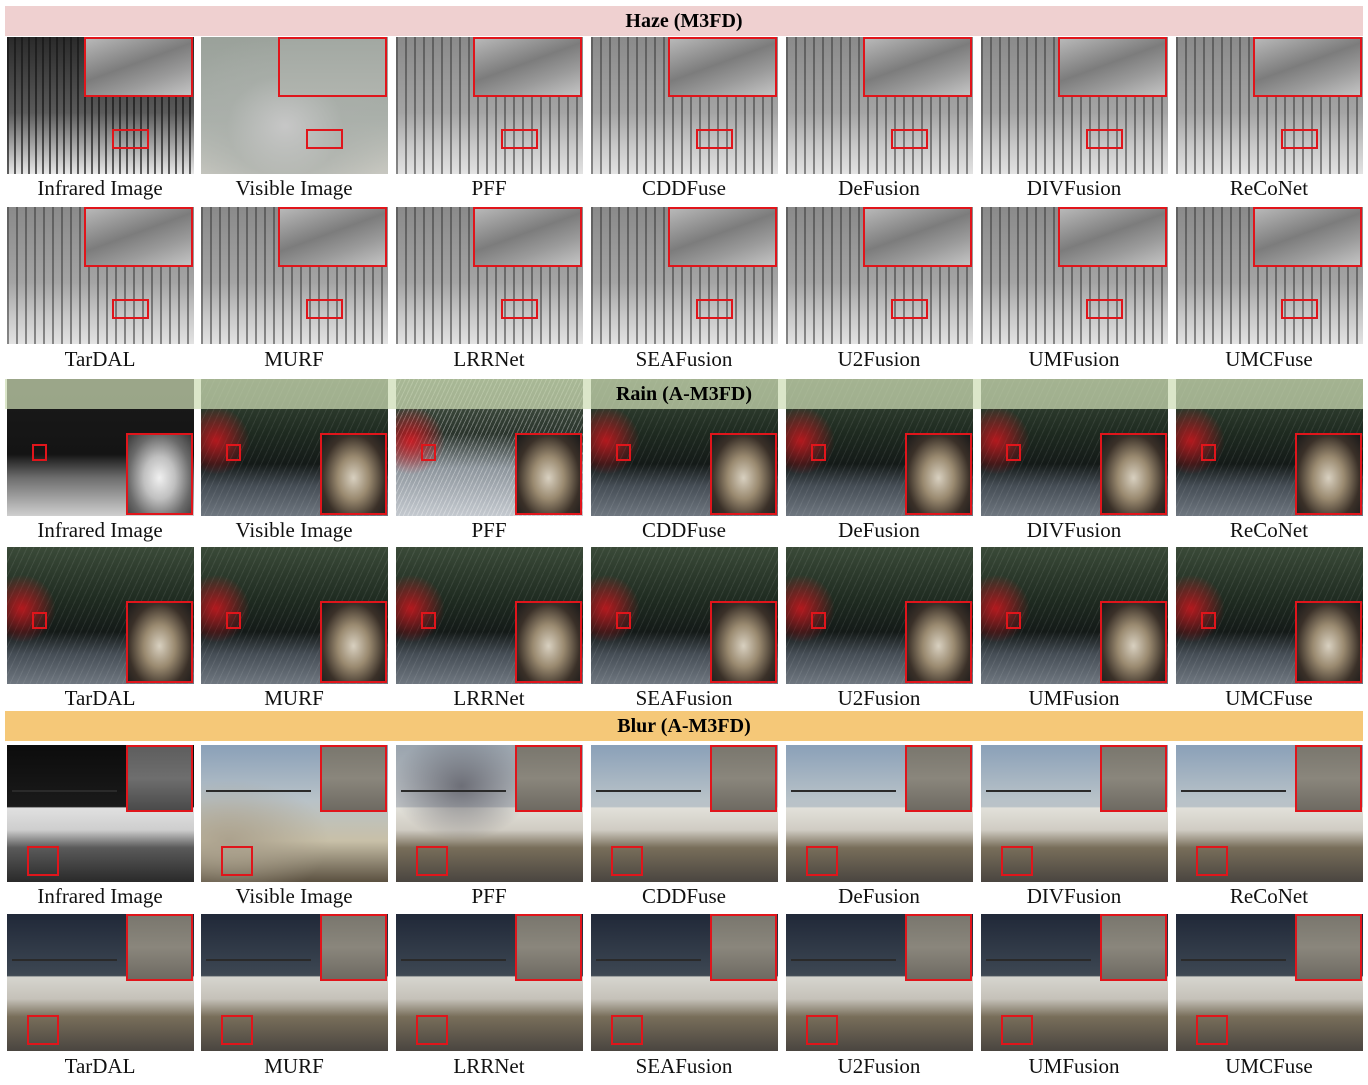 This screenshot has width=1368, height=1085. Describe the element at coordinates (1074, 896) in the screenshot. I see `method-label: DIVFusion` at that location.